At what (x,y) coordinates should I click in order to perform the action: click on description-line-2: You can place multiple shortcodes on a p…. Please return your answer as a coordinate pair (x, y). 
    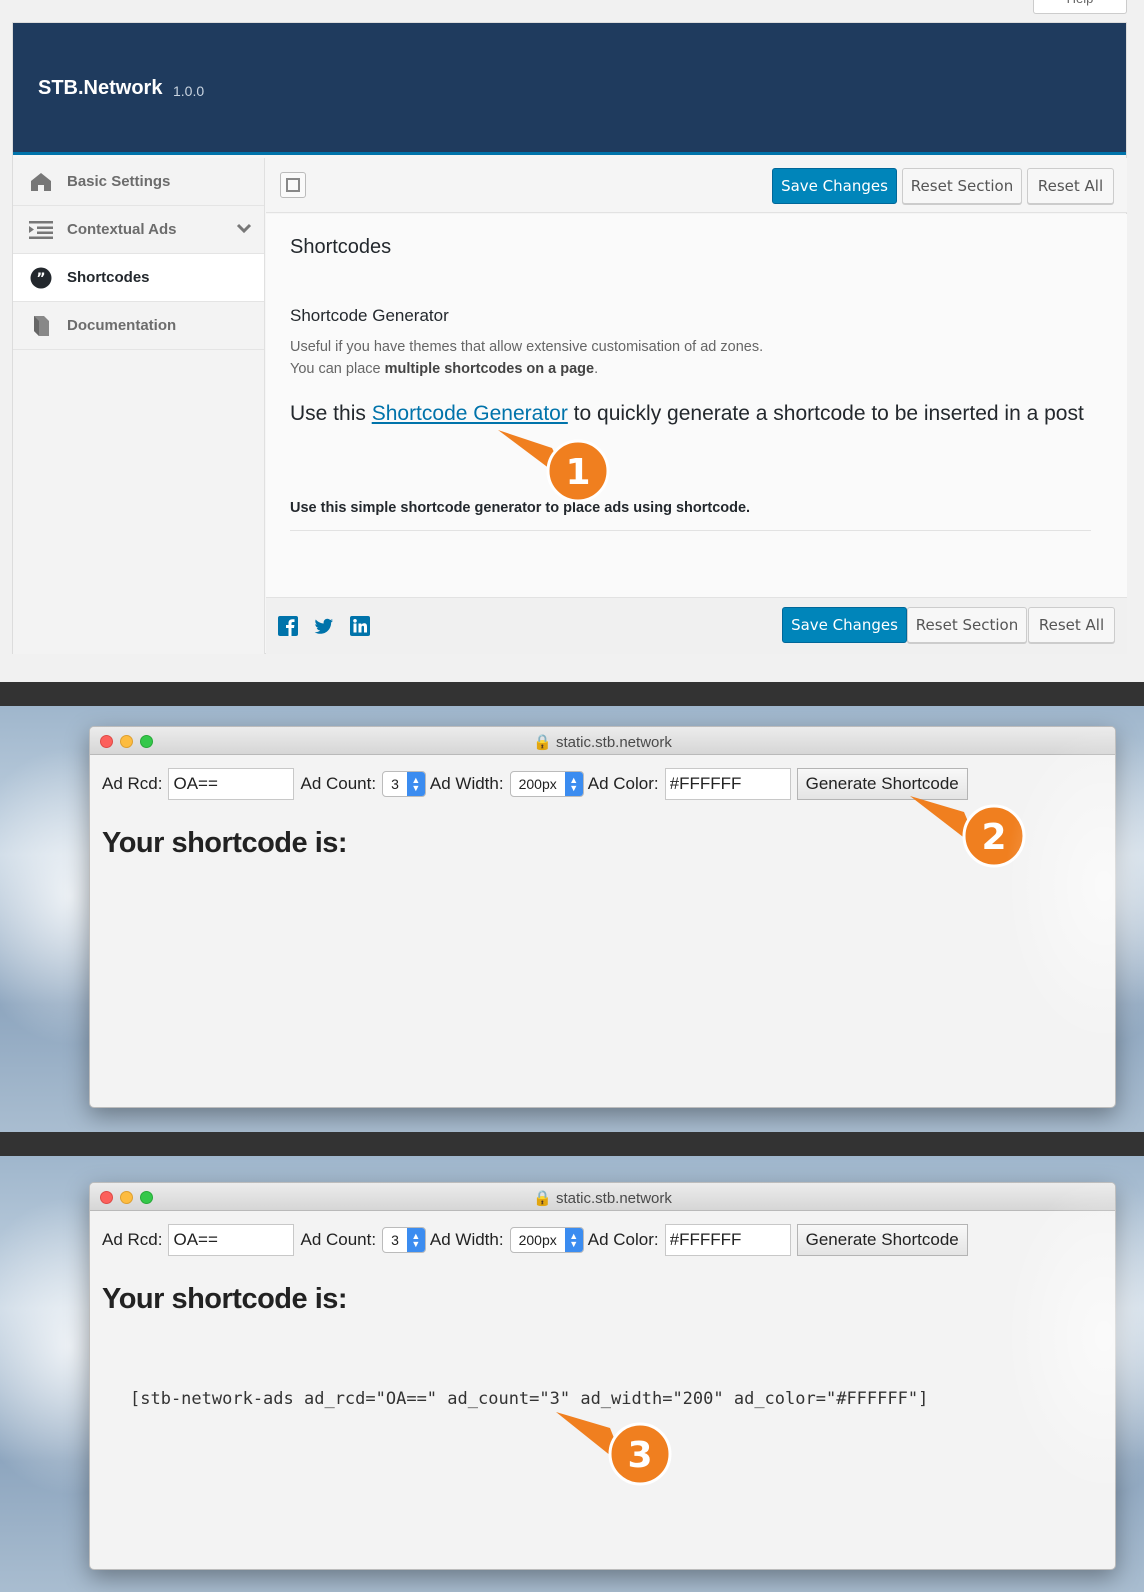
    Looking at the image, I should click on (444, 369).